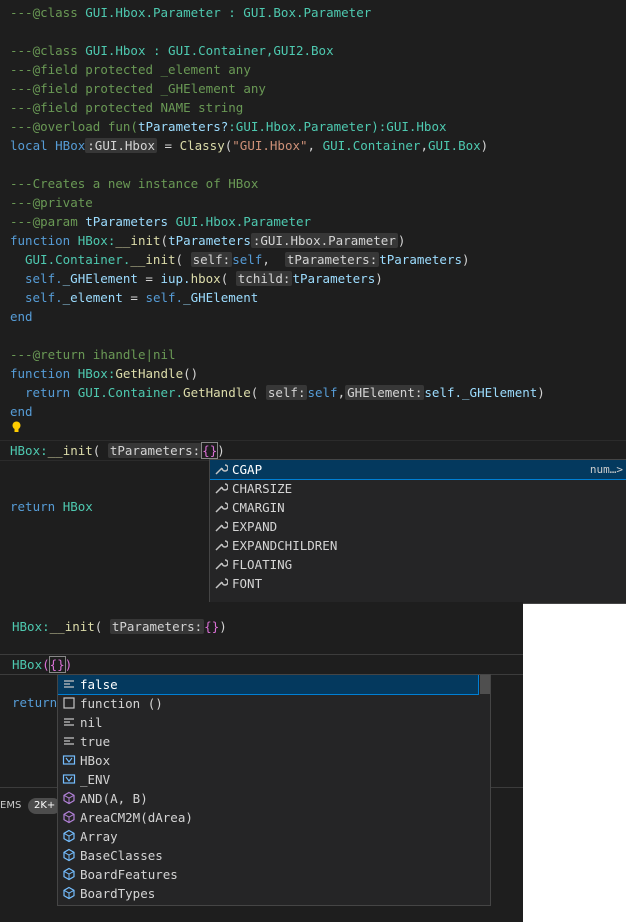 This screenshot has height=922, width=626. What do you see at coordinates (209, 50) in the screenshot?
I see `type-text: GUI.Hbox : GUI.Container,GUI2.Box` at bounding box center [209, 50].